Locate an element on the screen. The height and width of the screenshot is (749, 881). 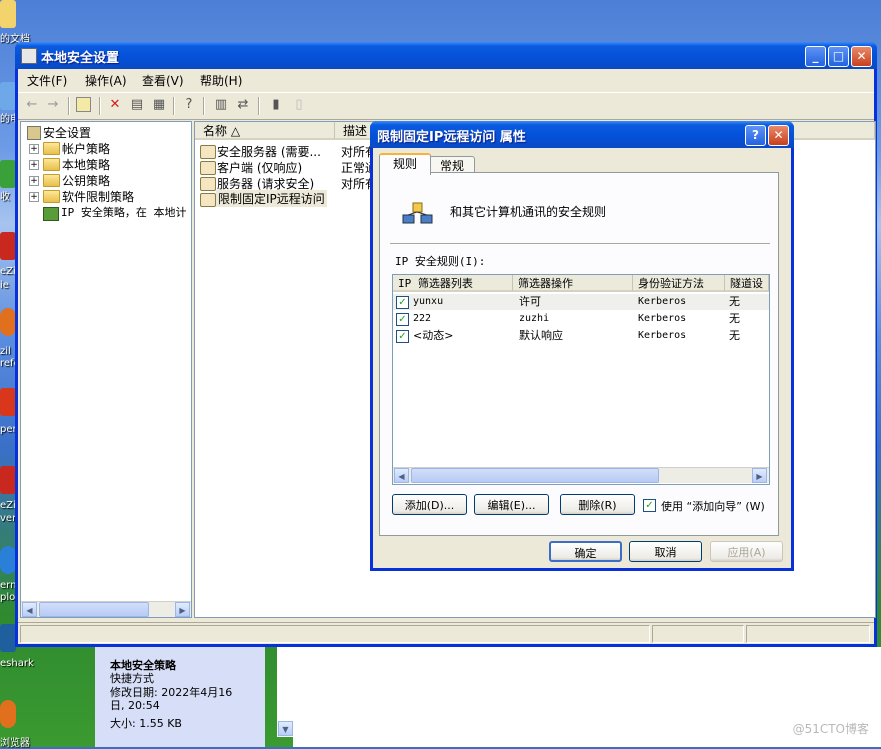
list-row-name: 客户端 (仅响应) is located at coordinates (259, 167).